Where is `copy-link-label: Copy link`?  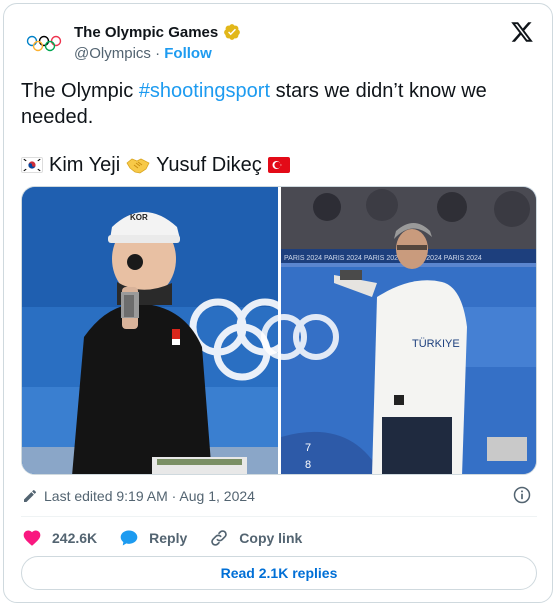 copy-link-label: Copy link is located at coordinates (271, 538).